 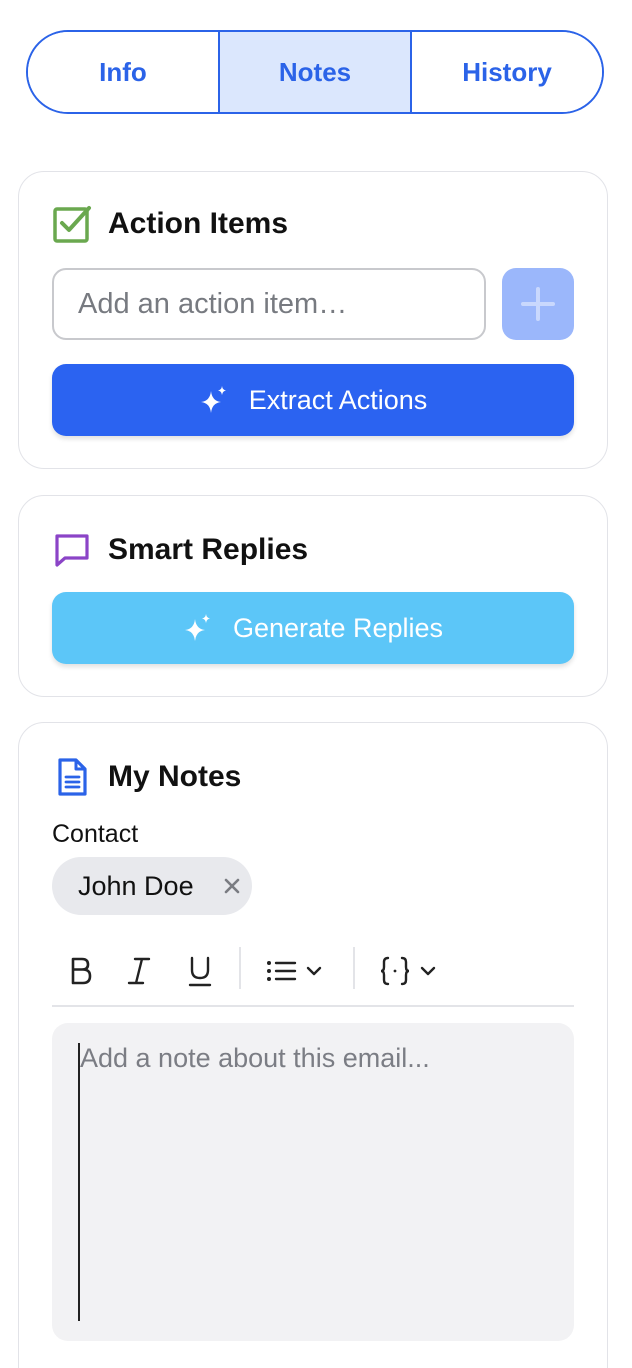 I want to click on italic-button, so click(x=139, y=971).